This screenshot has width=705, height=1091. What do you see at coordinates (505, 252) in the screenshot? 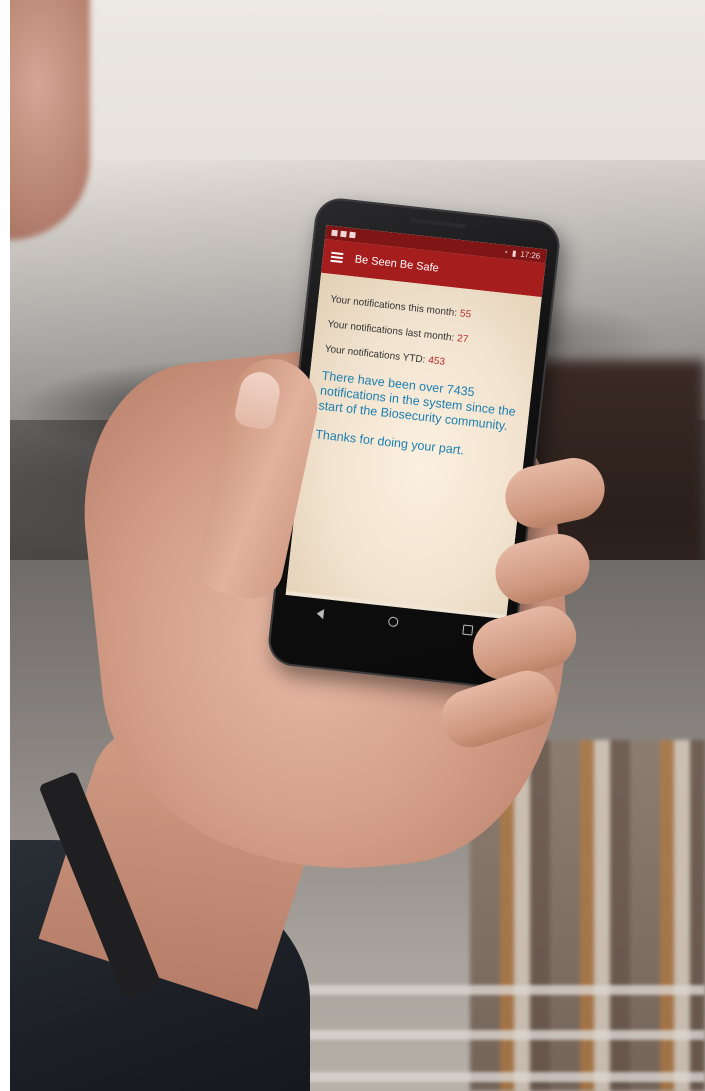
I see `wifi-icon: ◔` at bounding box center [505, 252].